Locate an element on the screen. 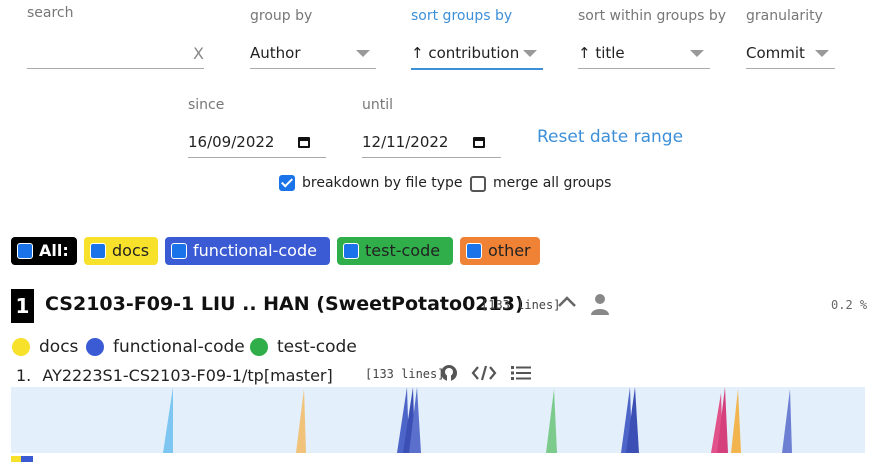  file-type-test-code-toggle: test-code is located at coordinates (395, 251).